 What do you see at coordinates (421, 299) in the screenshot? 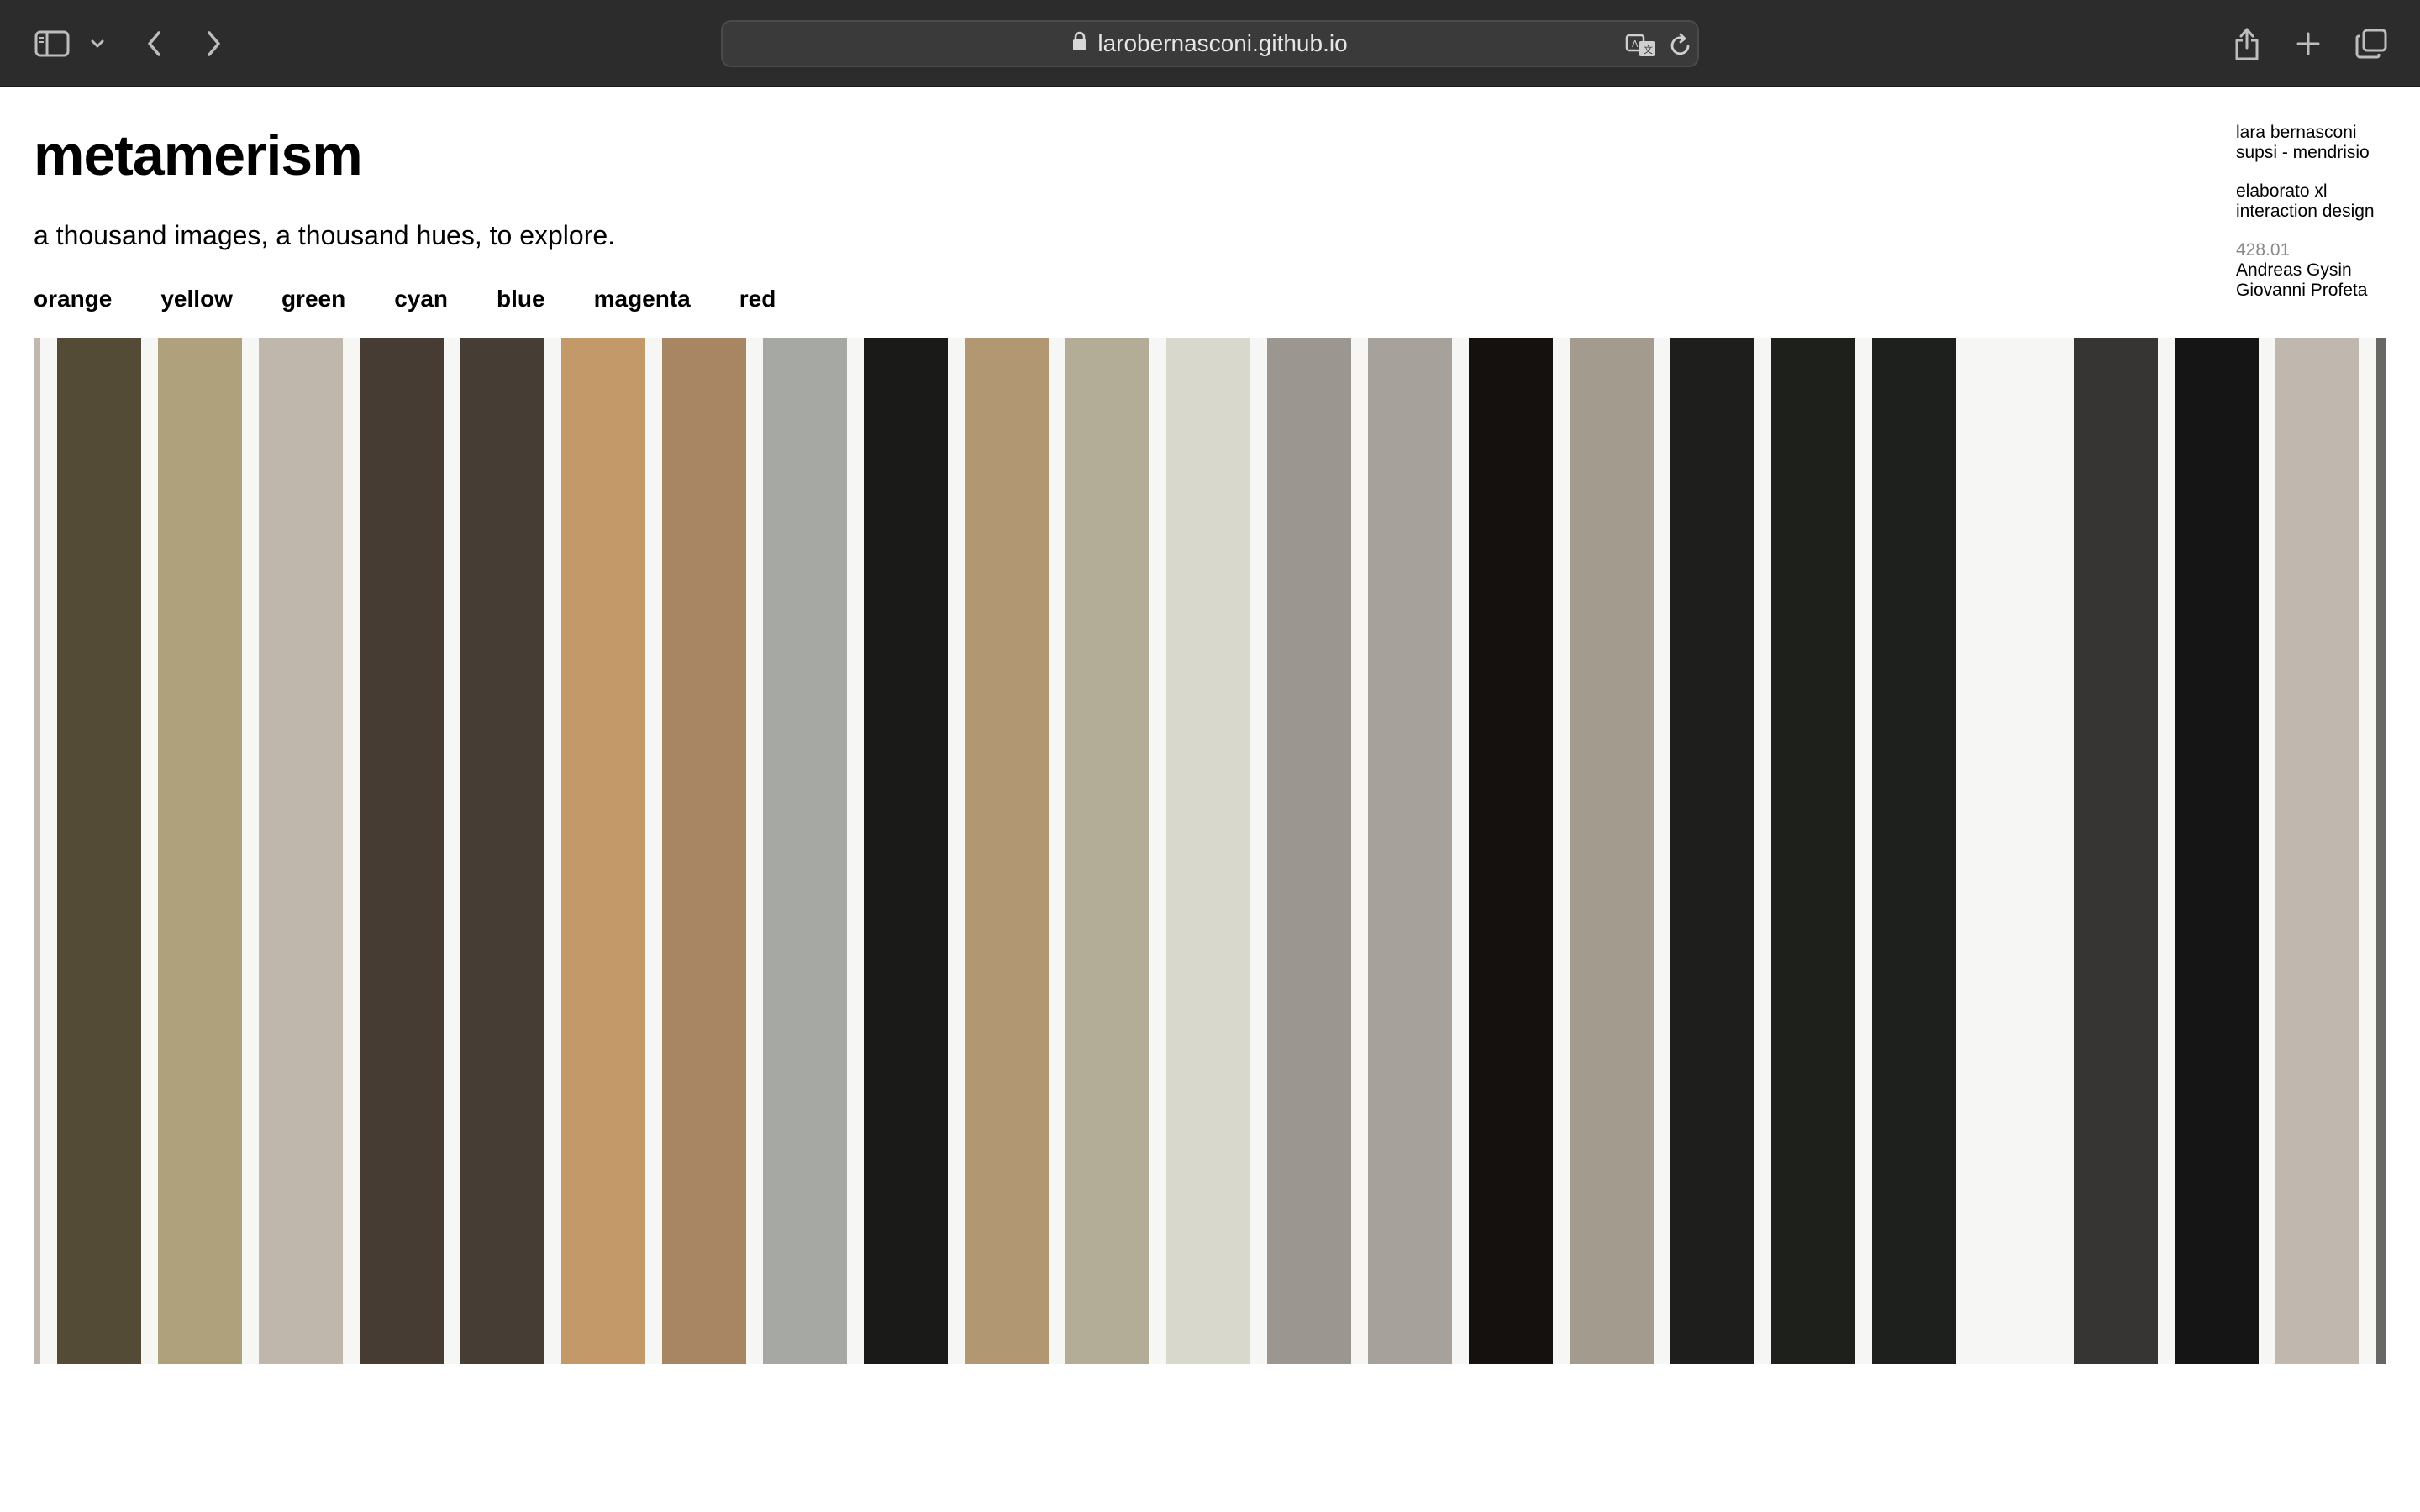
I see `filter-cyan: cyan` at bounding box center [421, 299].